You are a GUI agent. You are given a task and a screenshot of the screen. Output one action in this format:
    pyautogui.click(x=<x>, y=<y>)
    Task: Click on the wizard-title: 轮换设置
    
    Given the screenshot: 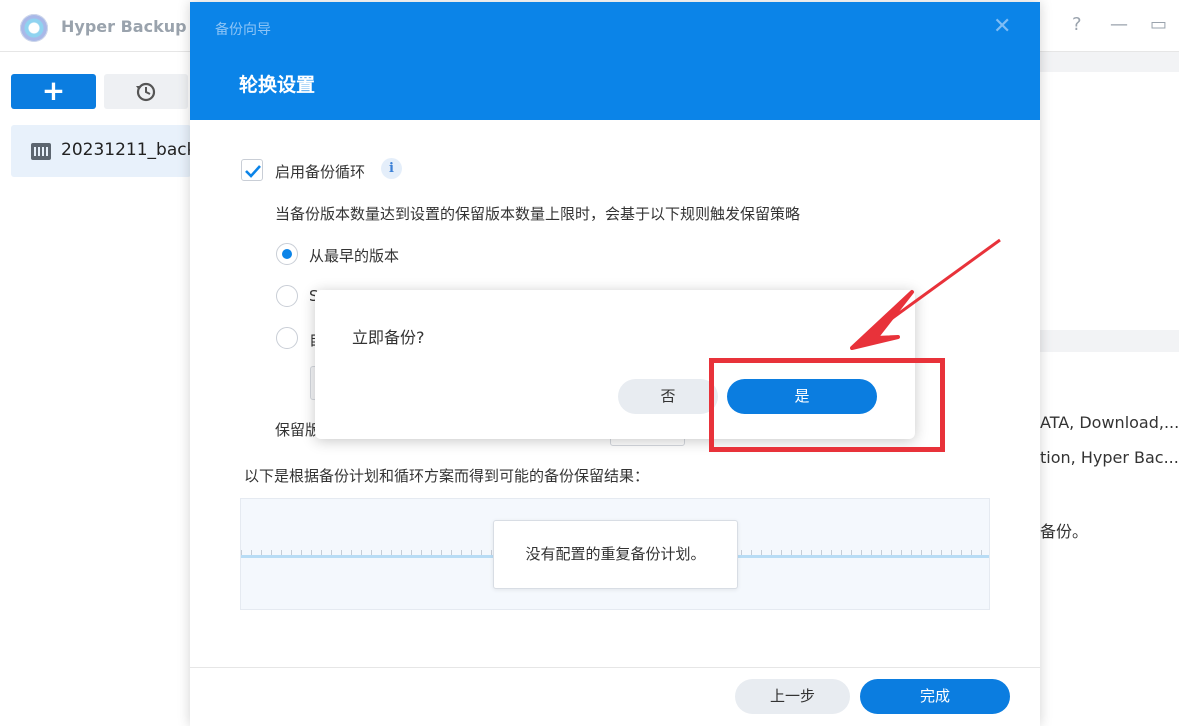 What is the action you would take?
    pyautogui.click(x=277, y=85)
    